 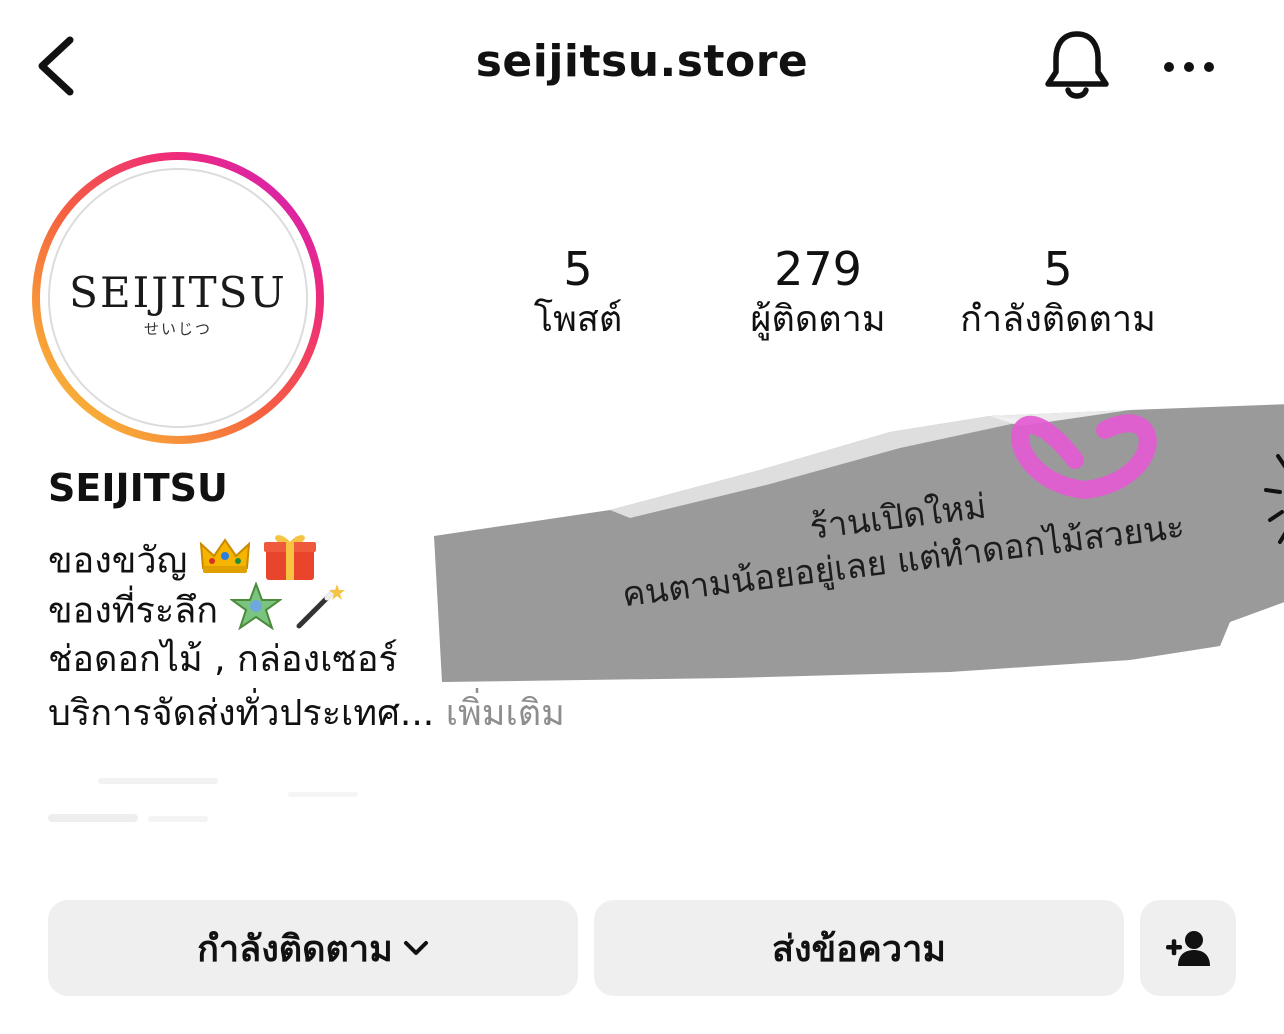 What do you see at coordinates (118, 561) in the screenshot?
I see `bio-line-1-text: ของขวัญ` at bounding box center [118, 561].